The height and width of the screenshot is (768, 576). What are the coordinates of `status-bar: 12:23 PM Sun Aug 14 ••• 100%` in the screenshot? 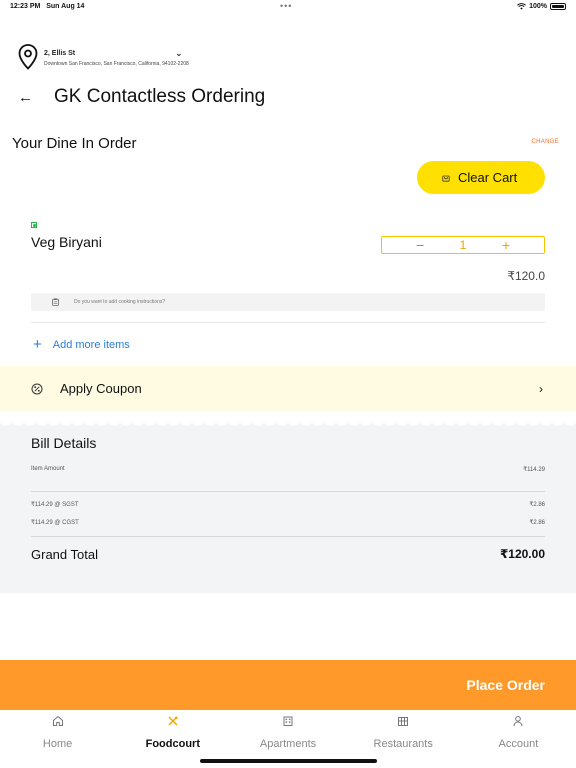 It's located at (288, 7).